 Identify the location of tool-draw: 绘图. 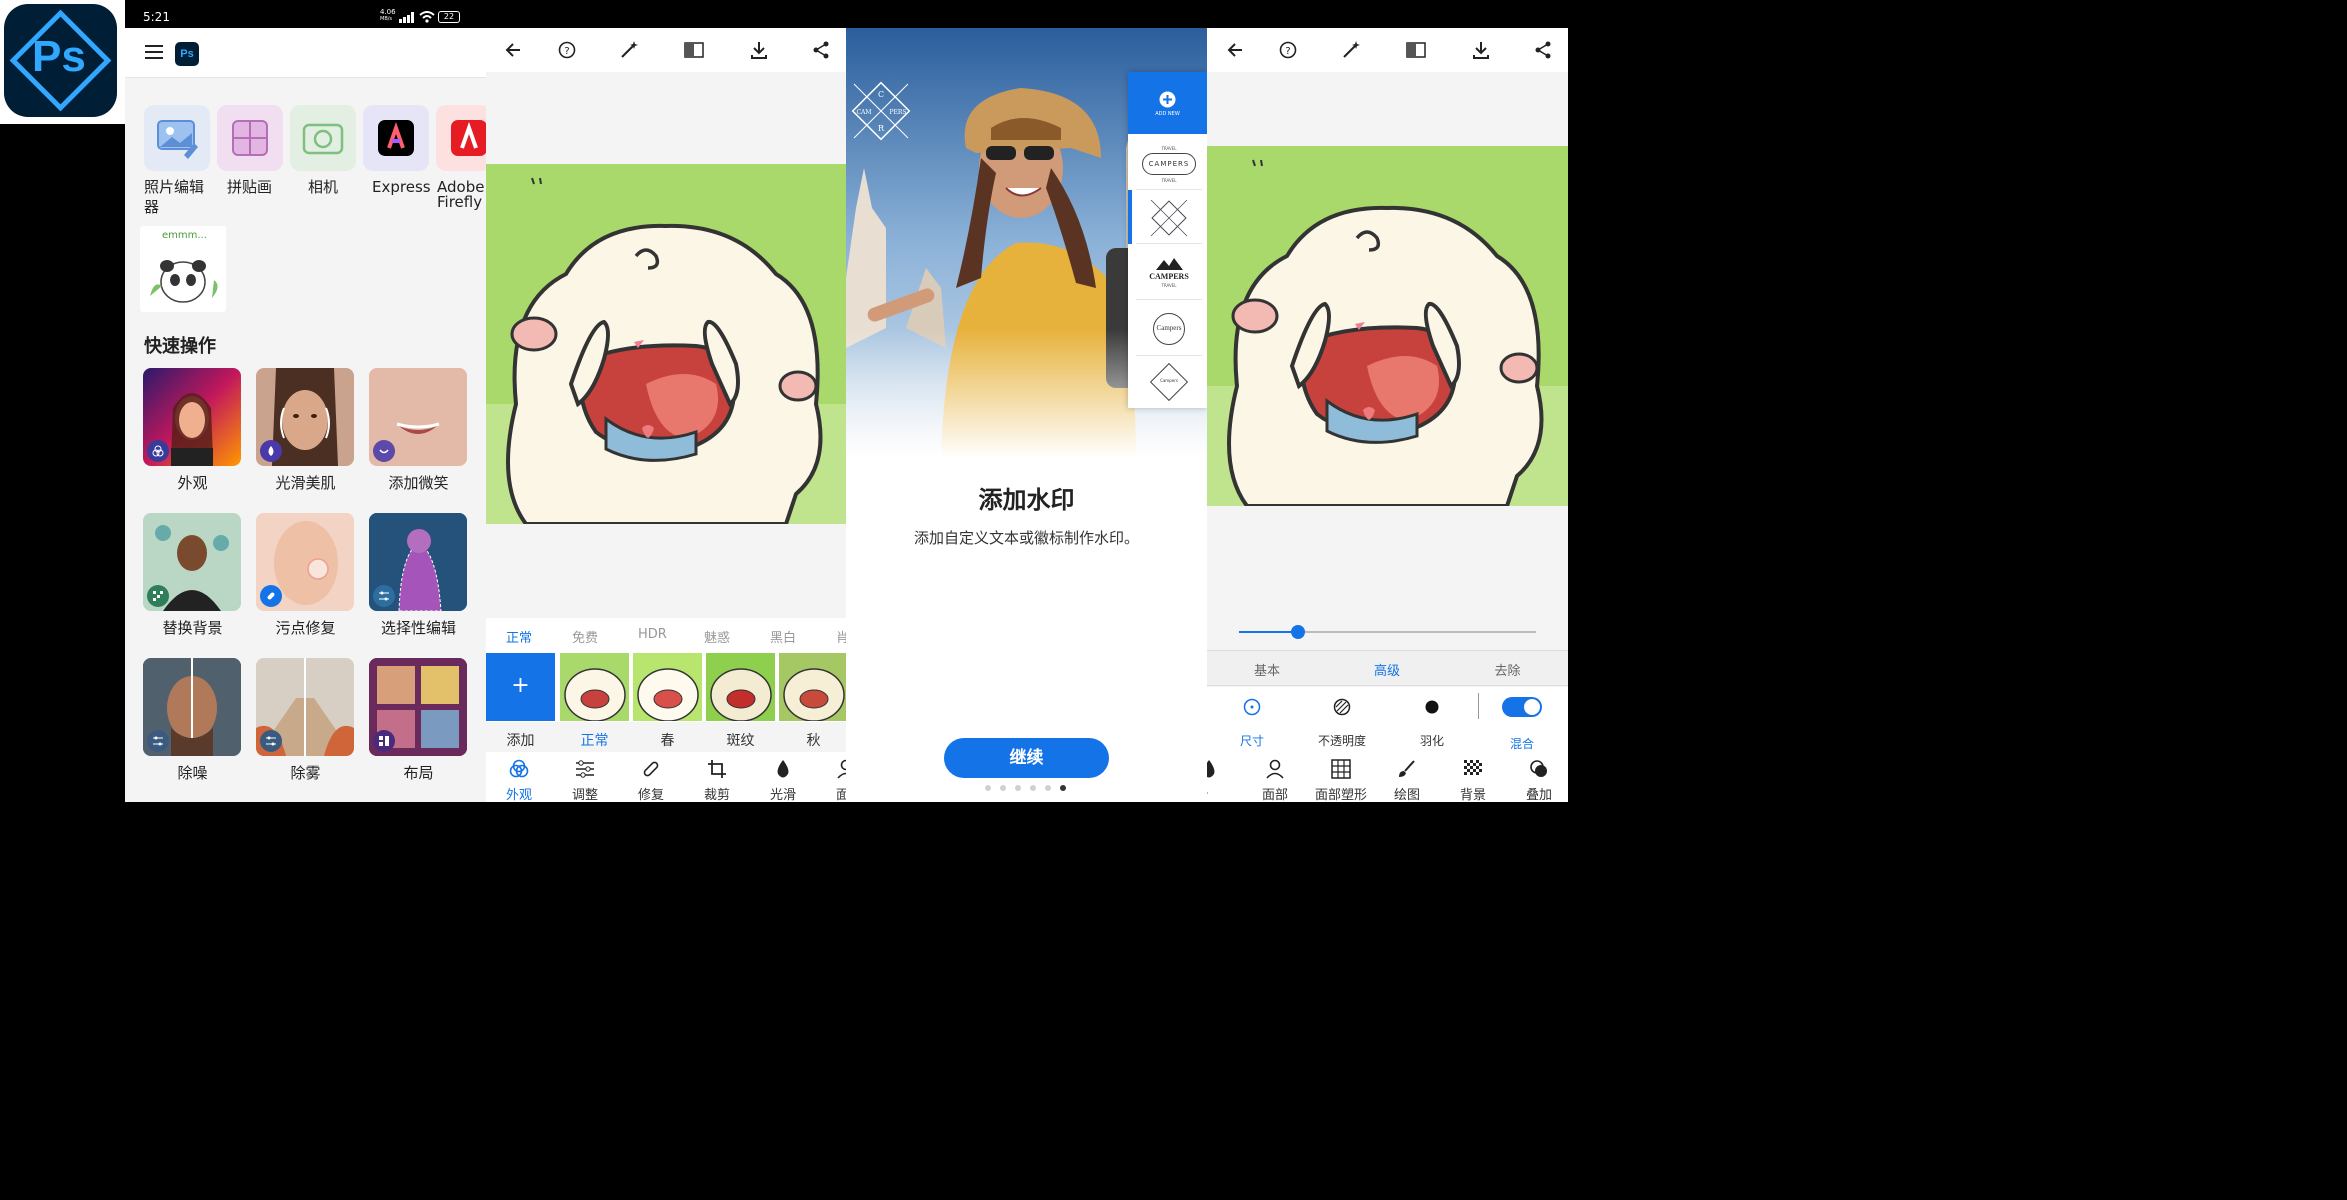
(1407, 777).